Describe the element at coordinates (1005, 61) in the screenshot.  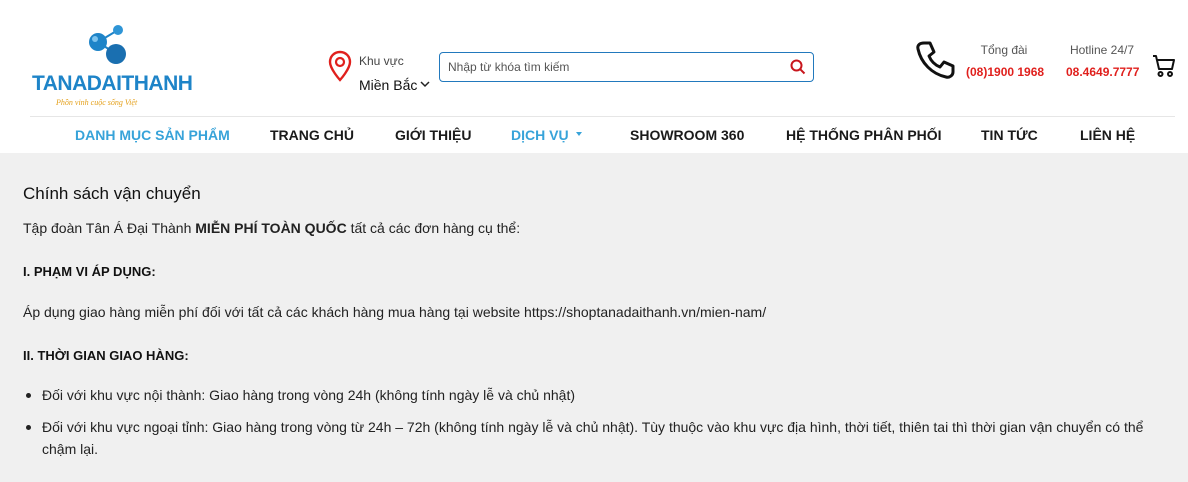
I see `switchboard-contact: Tổng đài (08)1900 1968` at that location.